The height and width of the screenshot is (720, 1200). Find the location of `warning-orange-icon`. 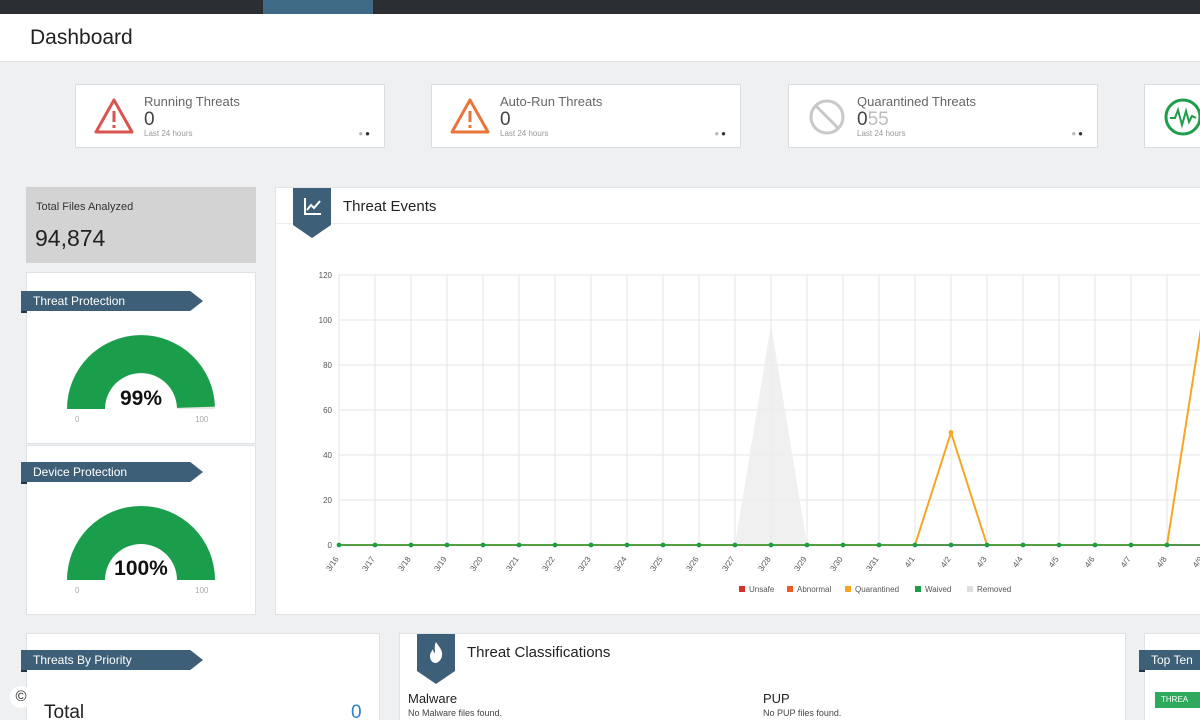

warning-orange-icon is located at coordinates (470, 116).